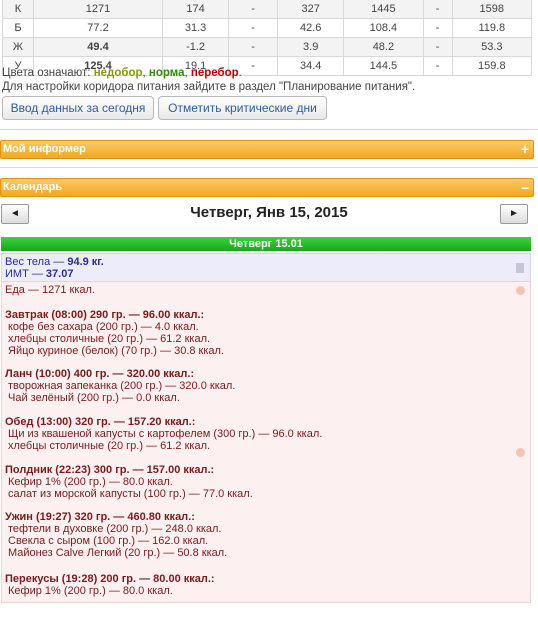 Image resolution: width=538 pixels, height=617 pixels. What do you see at coordinates (118, 73) in the screenshot?
I see `legend-lack: недобор` at bounding box center [118, 73].